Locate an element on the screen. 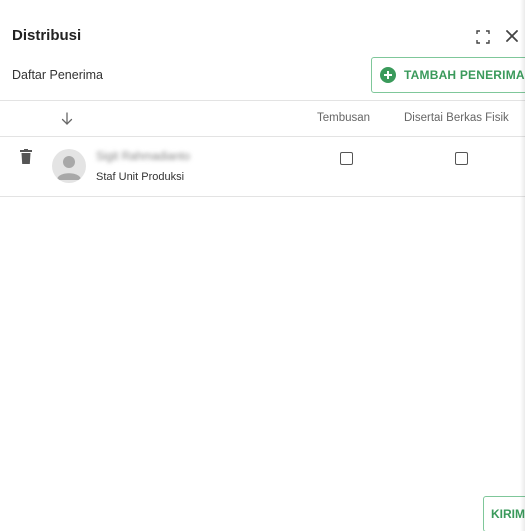  plus-circle-icon is located at coordinates (388, 75).